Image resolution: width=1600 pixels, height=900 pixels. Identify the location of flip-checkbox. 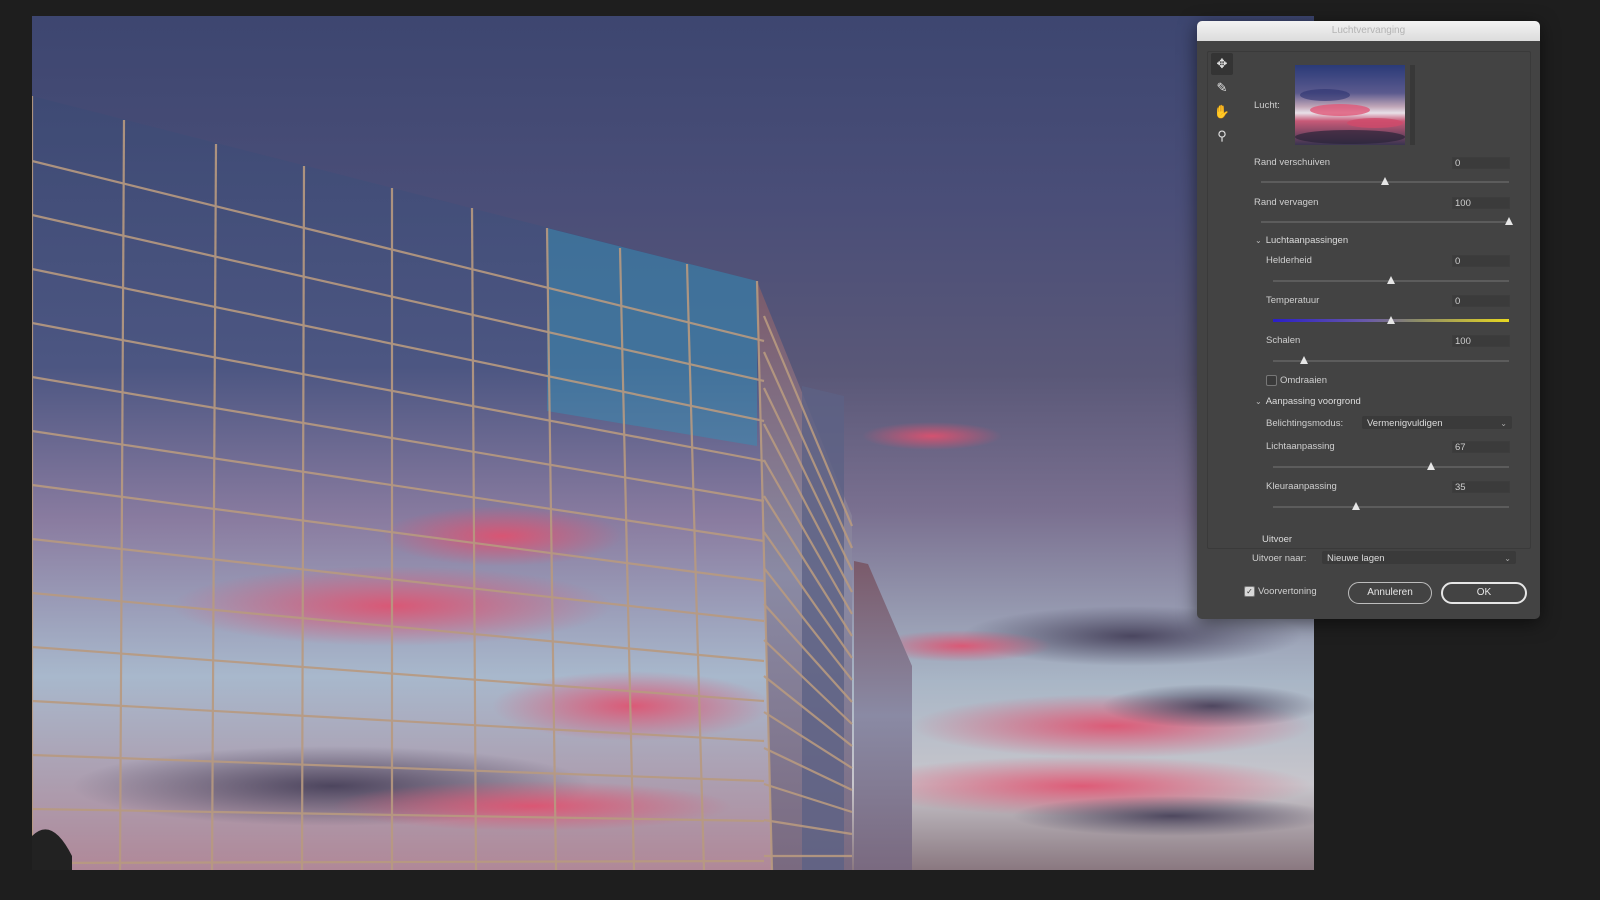
(1271, 380).